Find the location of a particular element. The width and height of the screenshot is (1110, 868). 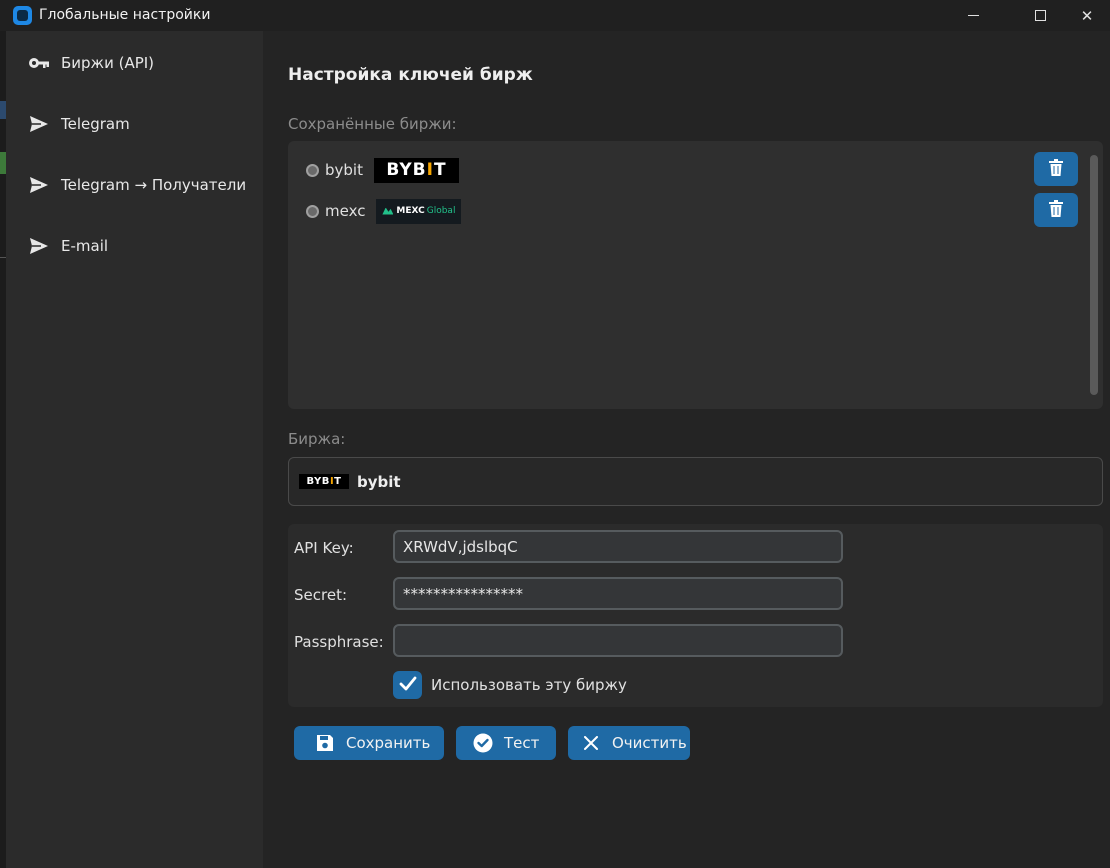

delete-mexc-button is located at coordinates (1056, 210).